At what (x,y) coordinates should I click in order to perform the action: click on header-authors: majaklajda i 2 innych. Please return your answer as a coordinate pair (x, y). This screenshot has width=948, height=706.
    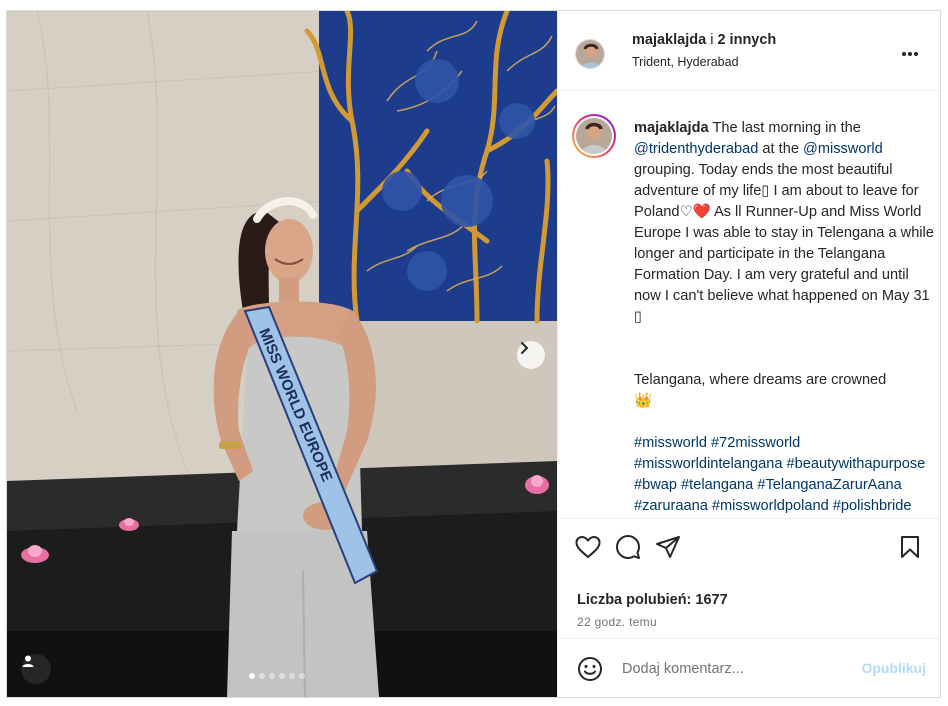
    Looking at the image, I should click on (704, 40).